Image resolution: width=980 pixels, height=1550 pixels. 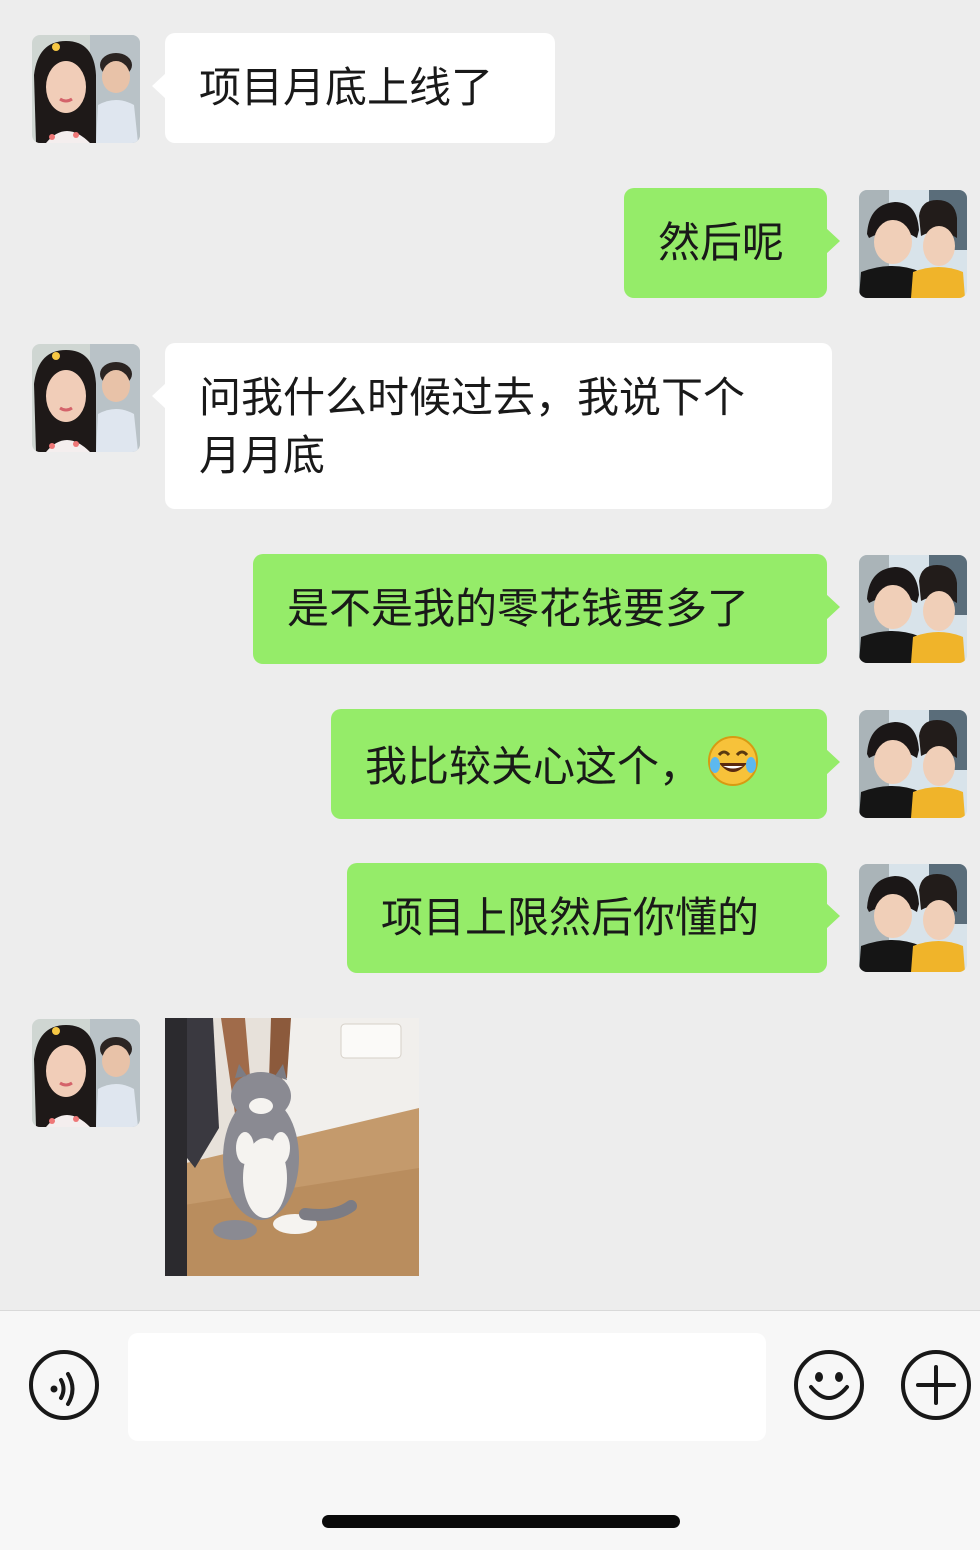 I want to click on smiley-icon, so click(x=829, y=1385).